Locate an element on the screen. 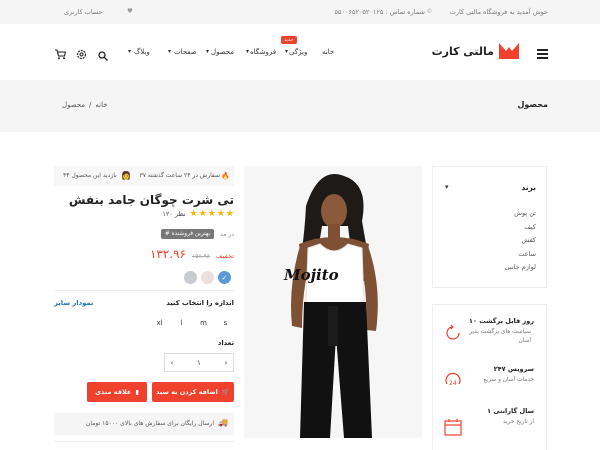 The height and width of the screenshot is (450, 600). cart-icon is located at coordinates (61, 54).